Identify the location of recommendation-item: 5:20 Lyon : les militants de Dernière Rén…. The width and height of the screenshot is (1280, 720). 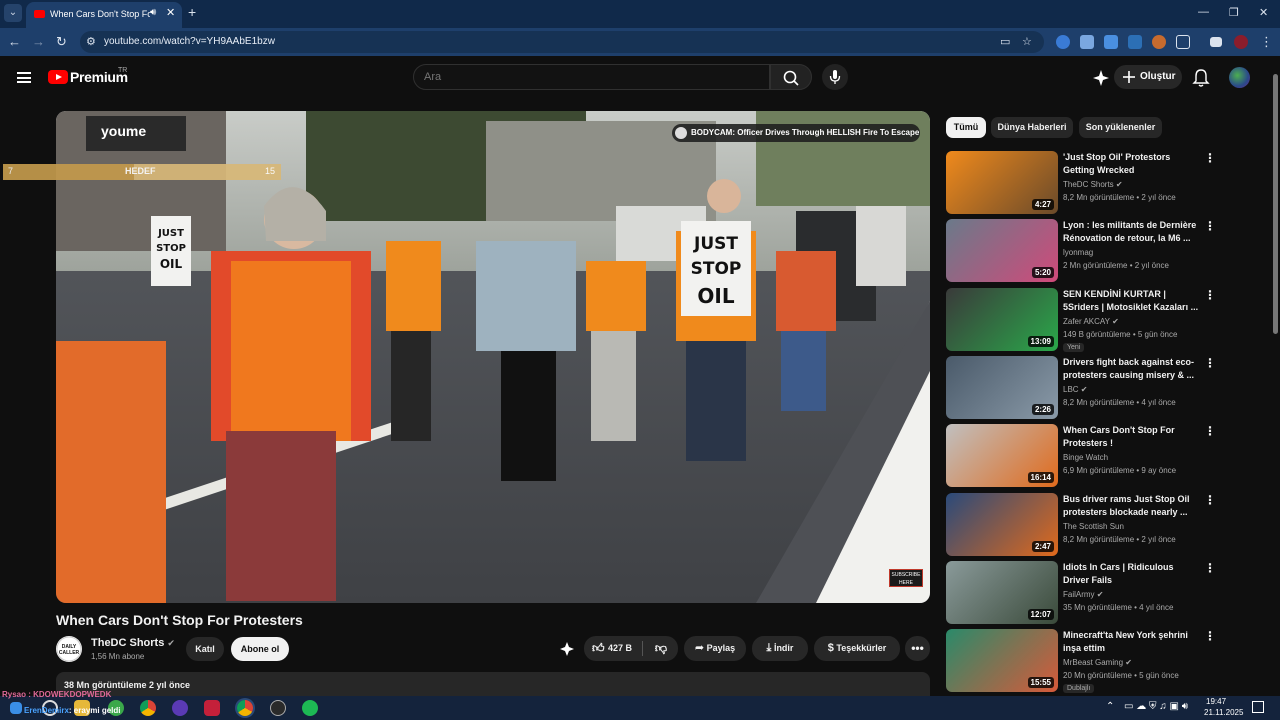
(1102, 251).